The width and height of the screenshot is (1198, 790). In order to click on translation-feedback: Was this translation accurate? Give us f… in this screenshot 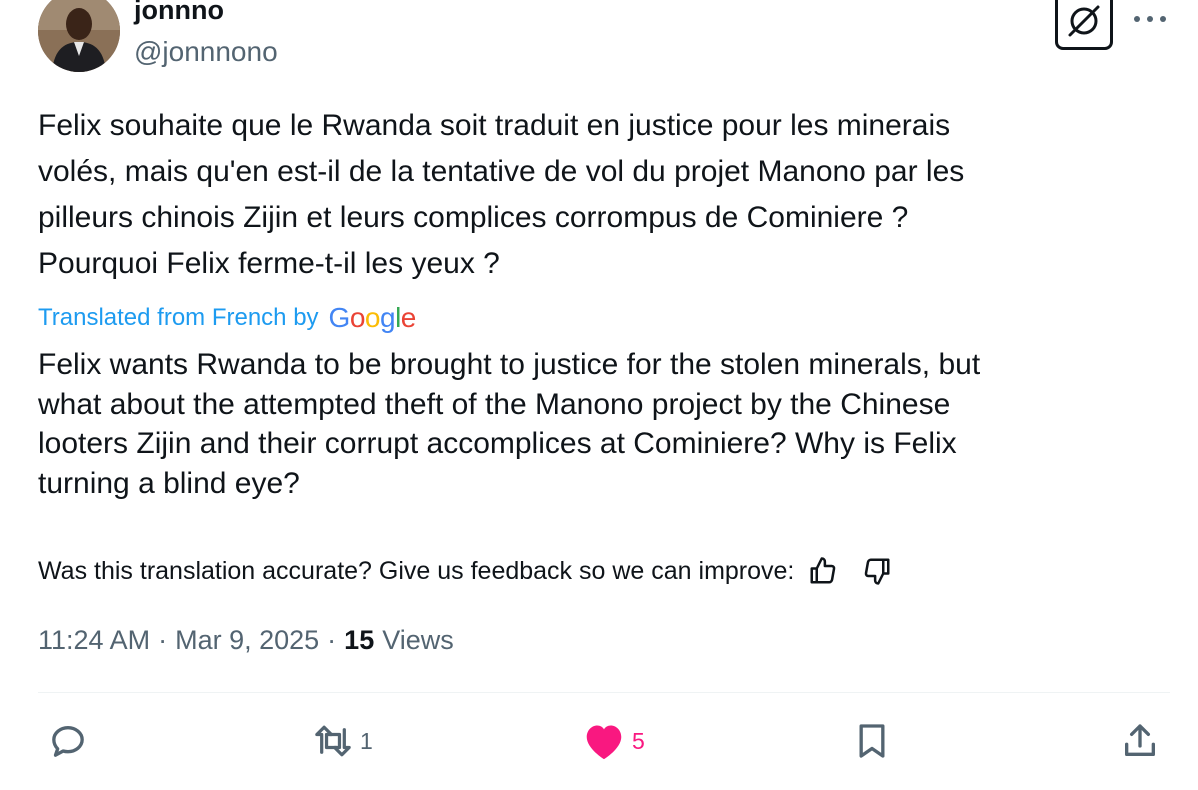, I will do `click(466, 571)`.